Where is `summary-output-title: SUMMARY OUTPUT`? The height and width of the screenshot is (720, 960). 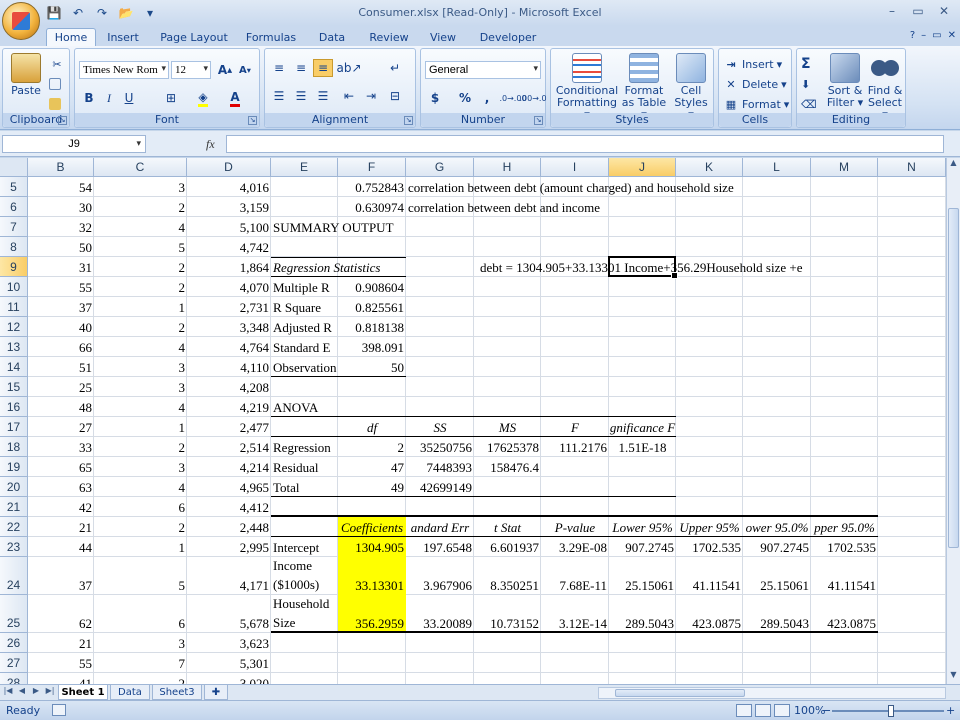
summary-output-title: SUMMARY OUTPUT is located at coordinates (338, 228).